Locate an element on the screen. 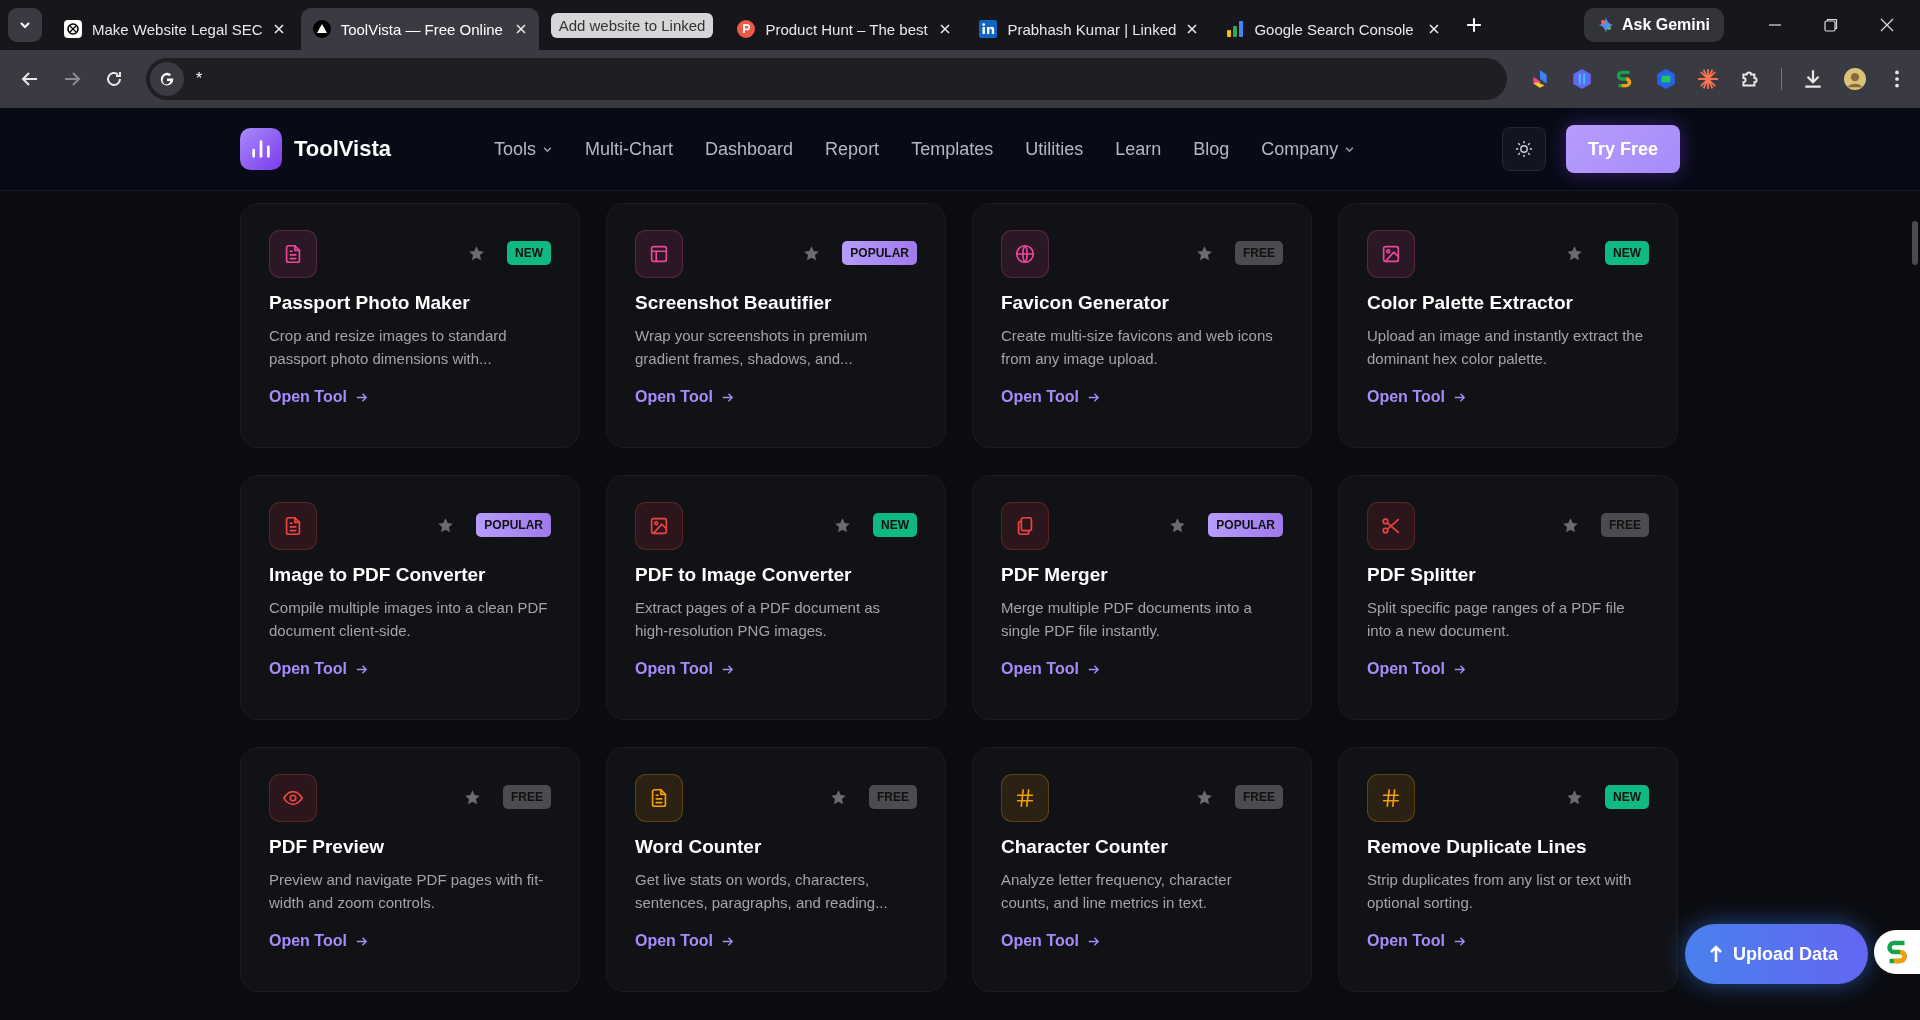 Image resolution: width=1920 pixels, height=1020 pixels. browser-tab: Google Search Console is located at coordinates (1333, 29).